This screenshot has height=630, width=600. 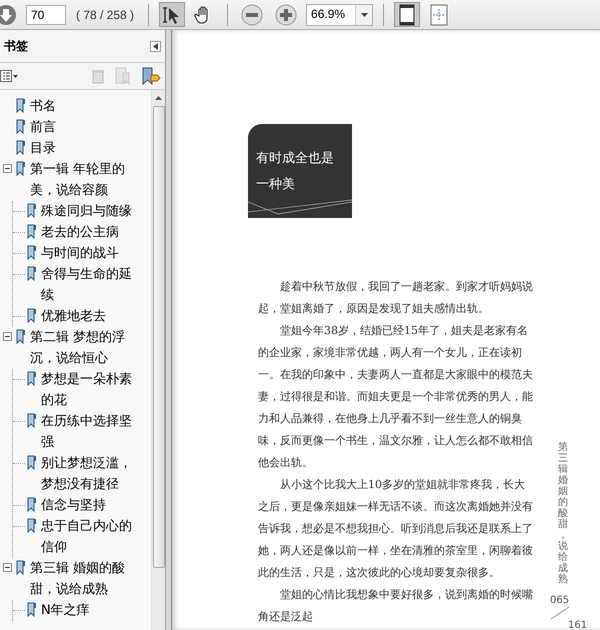 What do you see at coordinates (91, 432) in the screenshot?
I see `bookmark-item: 在历练中选择坚强` at bounding box center [91, 432].